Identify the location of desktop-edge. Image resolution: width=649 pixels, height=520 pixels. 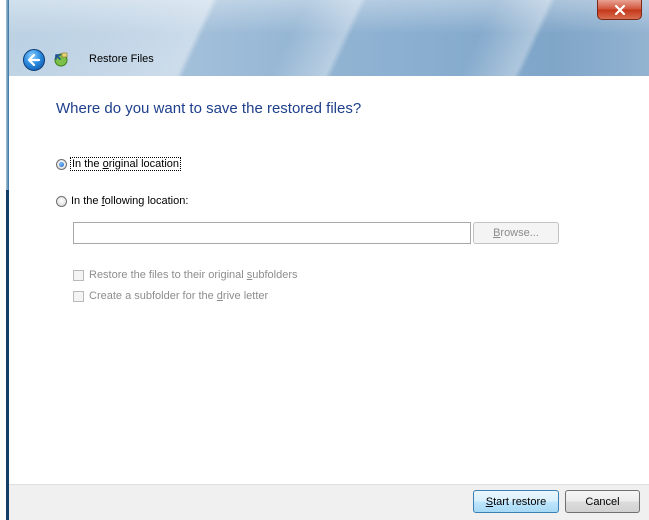
(4, 260).